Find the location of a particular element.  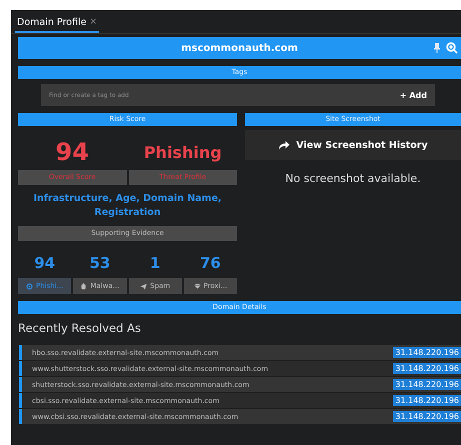

add-button: + Add is located at coordinates (413, 95).